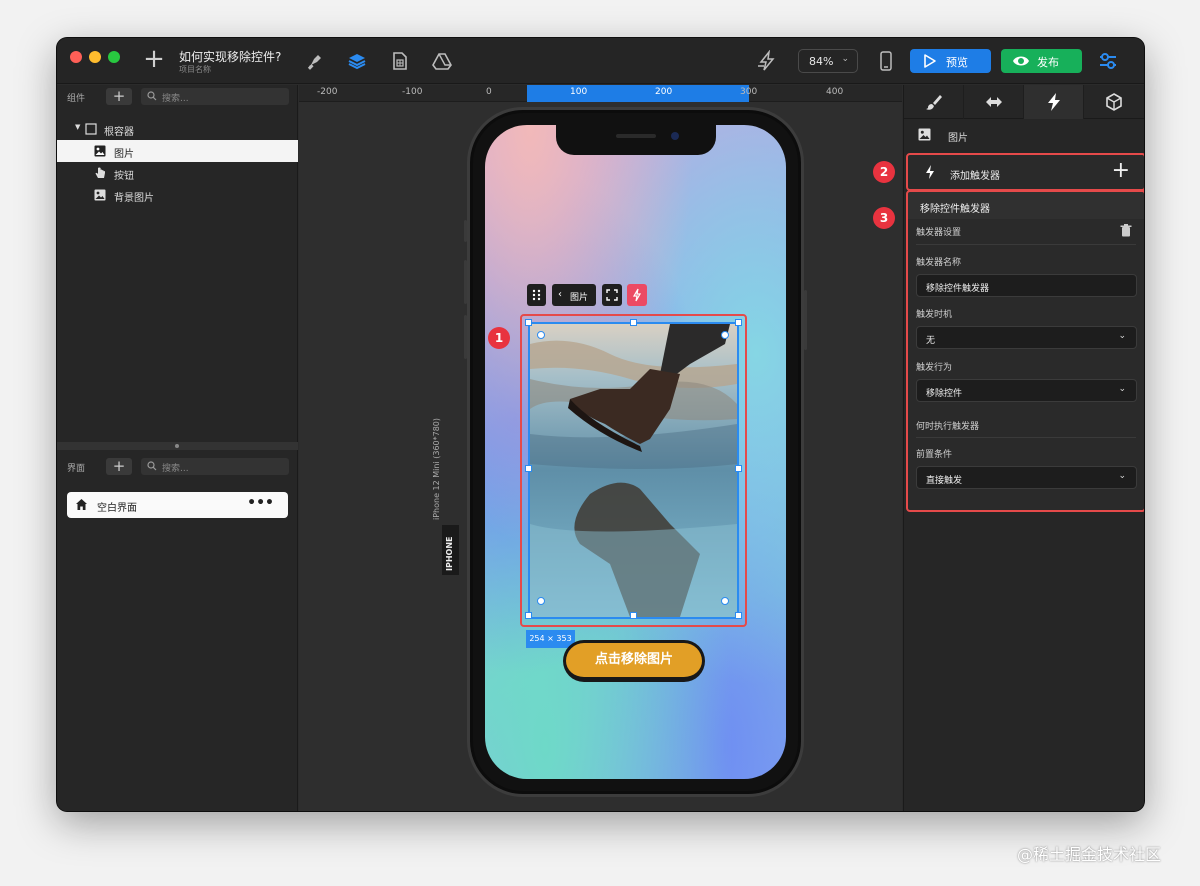  I want to click on cube-icon, so click(1114, 102).